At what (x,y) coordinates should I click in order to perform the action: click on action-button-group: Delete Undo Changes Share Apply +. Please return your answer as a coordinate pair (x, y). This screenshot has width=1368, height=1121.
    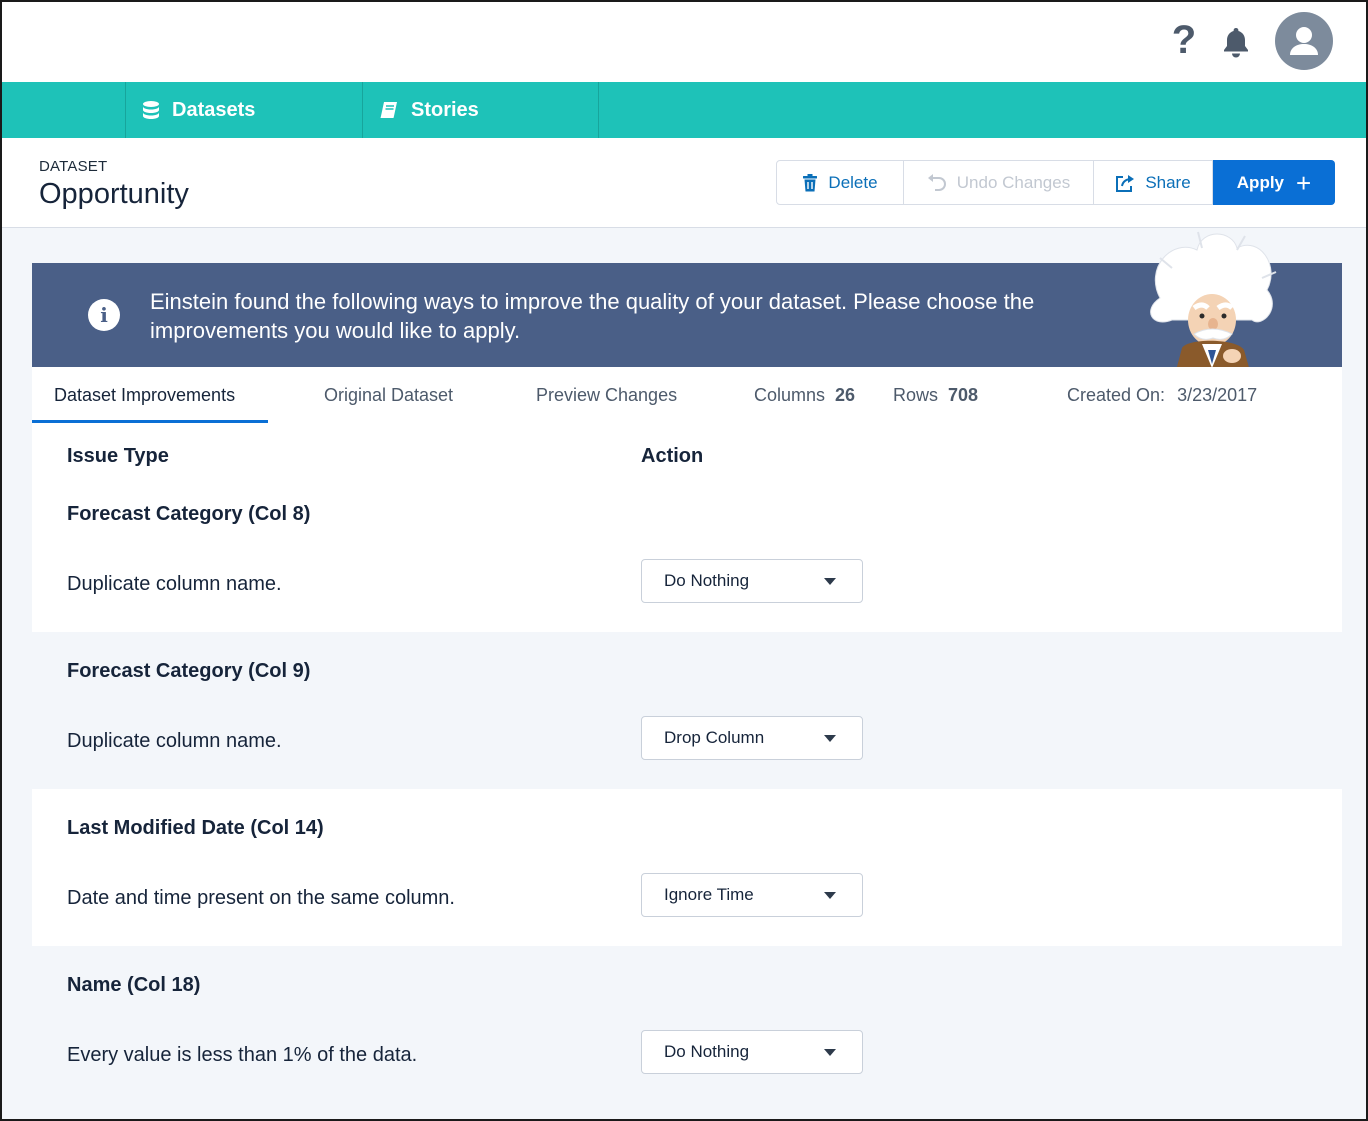
    Looking at the image, I should click on (1055, 182).